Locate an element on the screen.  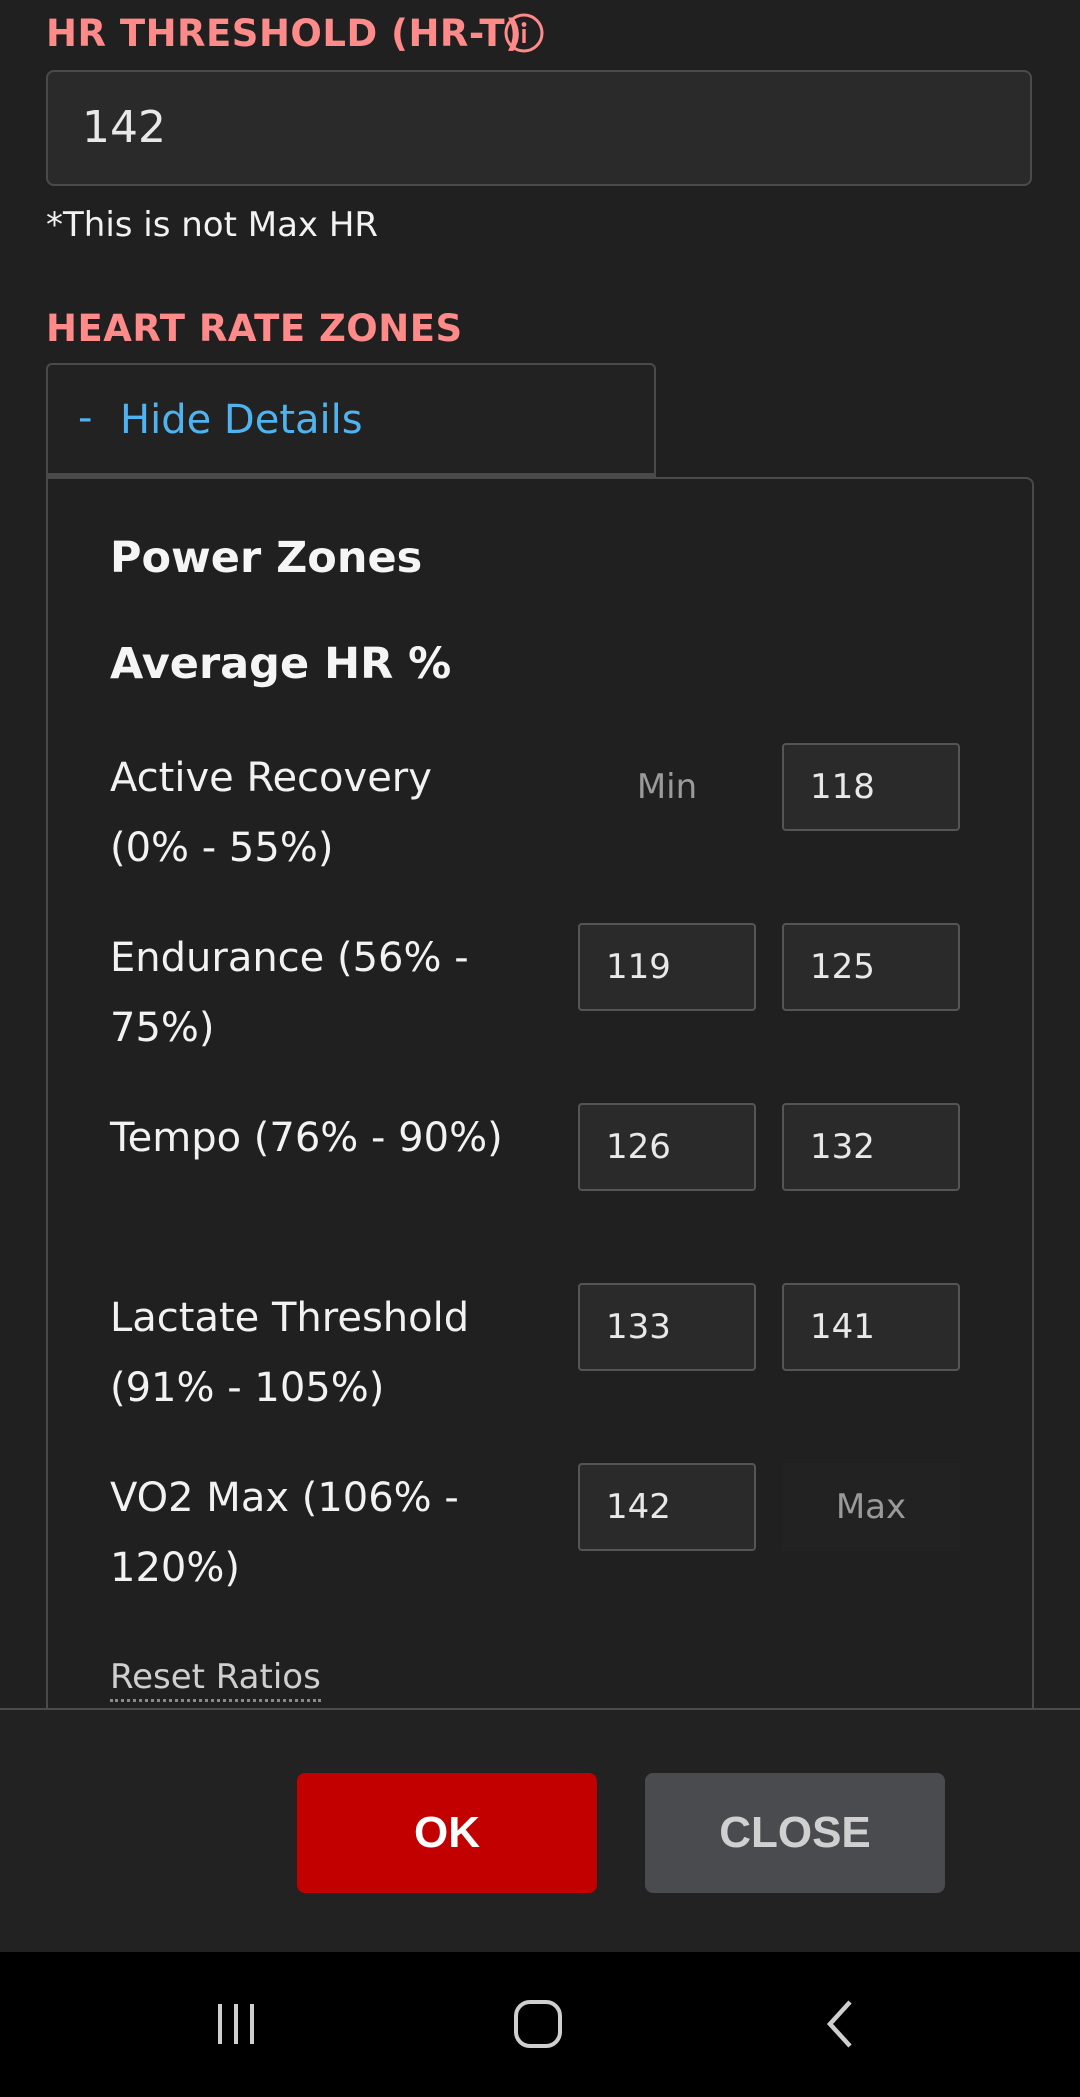
zone-min-input: 142 is located at coordinates (667, 1507).